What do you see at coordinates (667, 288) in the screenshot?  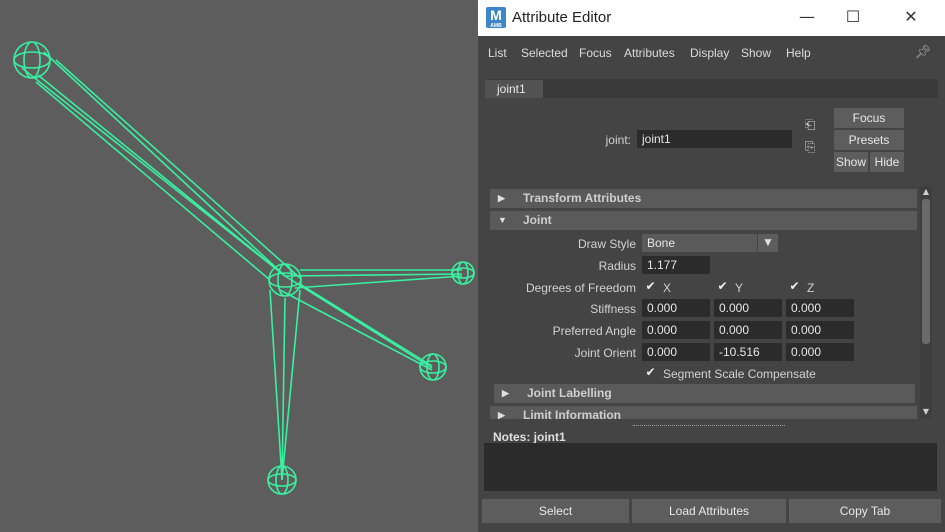 I see `dof-x-label: X` at bounding box center [667, 288].